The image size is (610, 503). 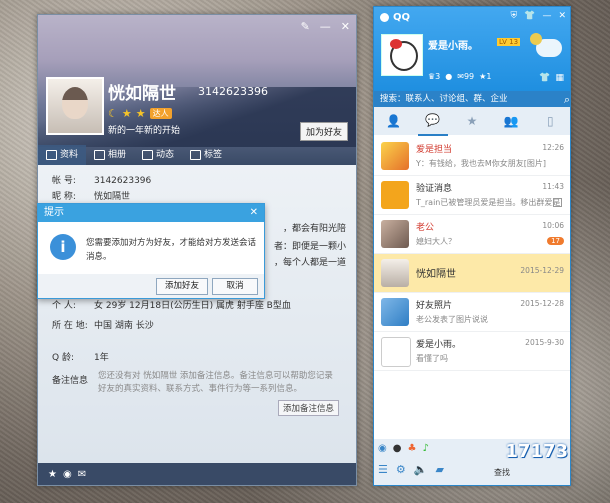 I want to click on chat-time: 2015-9-30, so click(x=544, y=342).